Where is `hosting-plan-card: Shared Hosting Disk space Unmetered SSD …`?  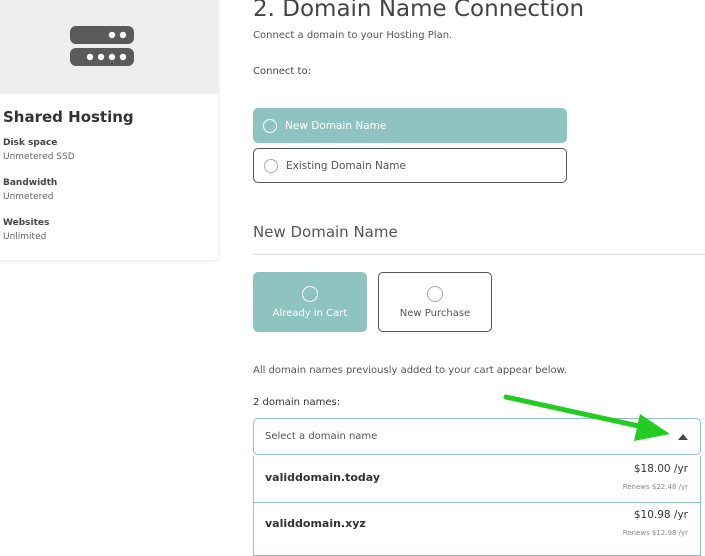
hosting-plan-card: Shared Hosting Disk space Unmetered SSD … is located at coordinates (109, 130).